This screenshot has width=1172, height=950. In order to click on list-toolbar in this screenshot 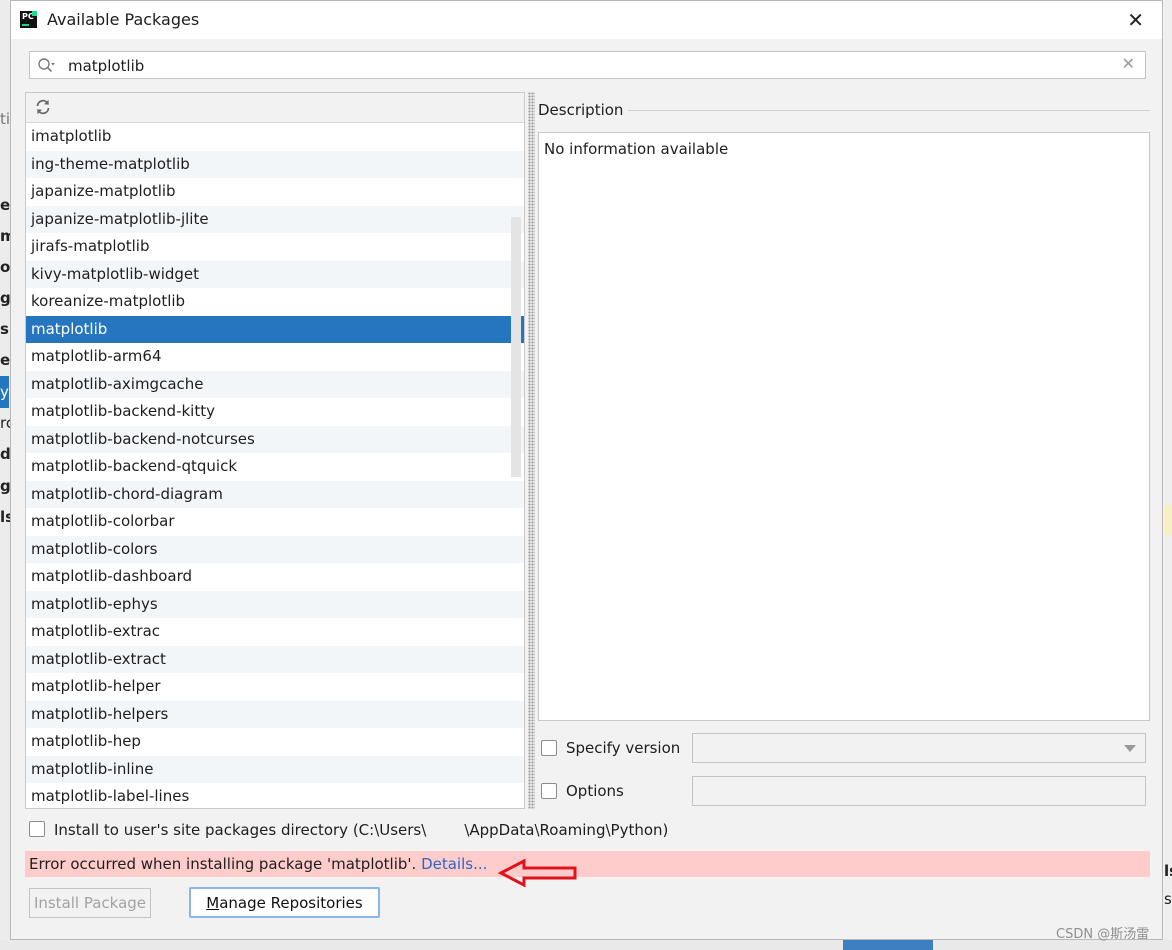, I will do `click(275, 108)`.